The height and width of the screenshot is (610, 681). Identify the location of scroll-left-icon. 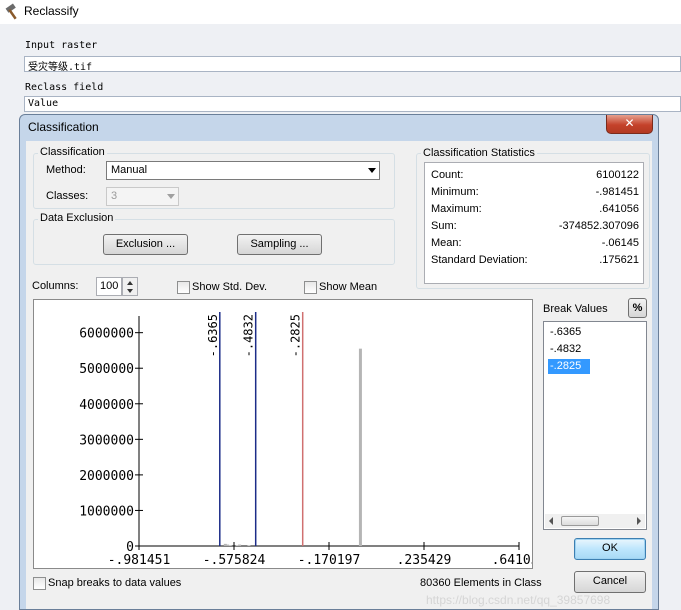
(551, 521).